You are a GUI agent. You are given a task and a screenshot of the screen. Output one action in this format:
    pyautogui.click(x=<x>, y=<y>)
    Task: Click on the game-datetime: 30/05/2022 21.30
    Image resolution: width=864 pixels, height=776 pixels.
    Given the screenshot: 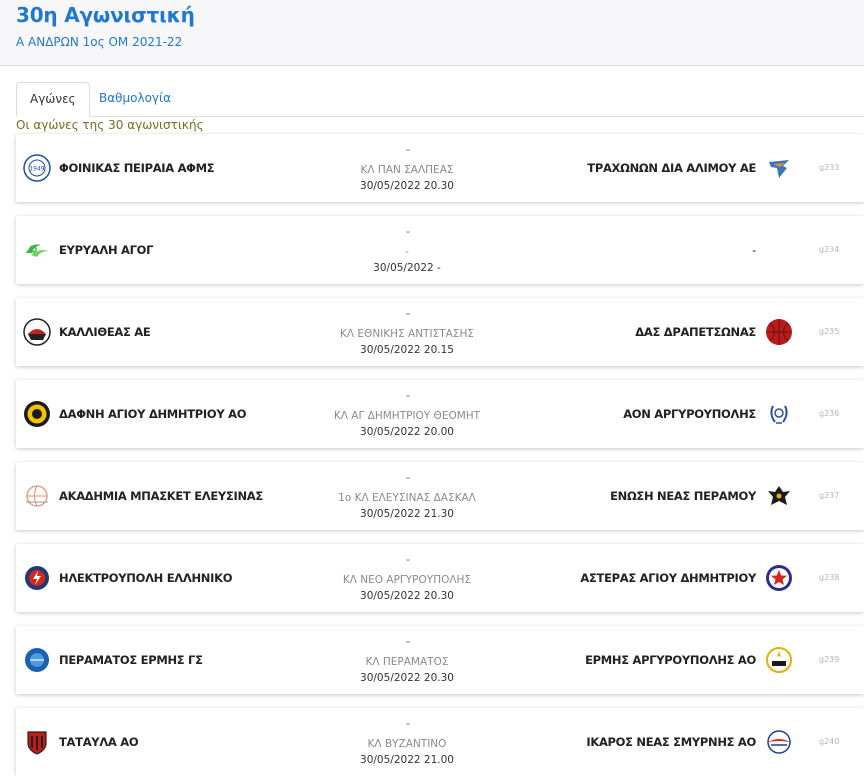 What is the action you would take?
    pyautogui.click(x=407, y=514)
    